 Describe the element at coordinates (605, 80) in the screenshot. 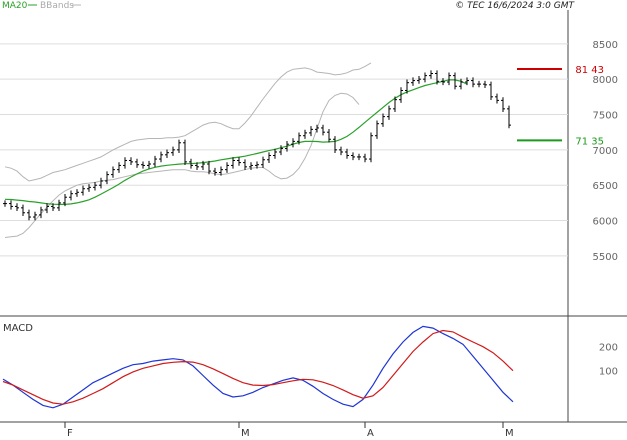

I see `price-tick-label: 8000` at that location.